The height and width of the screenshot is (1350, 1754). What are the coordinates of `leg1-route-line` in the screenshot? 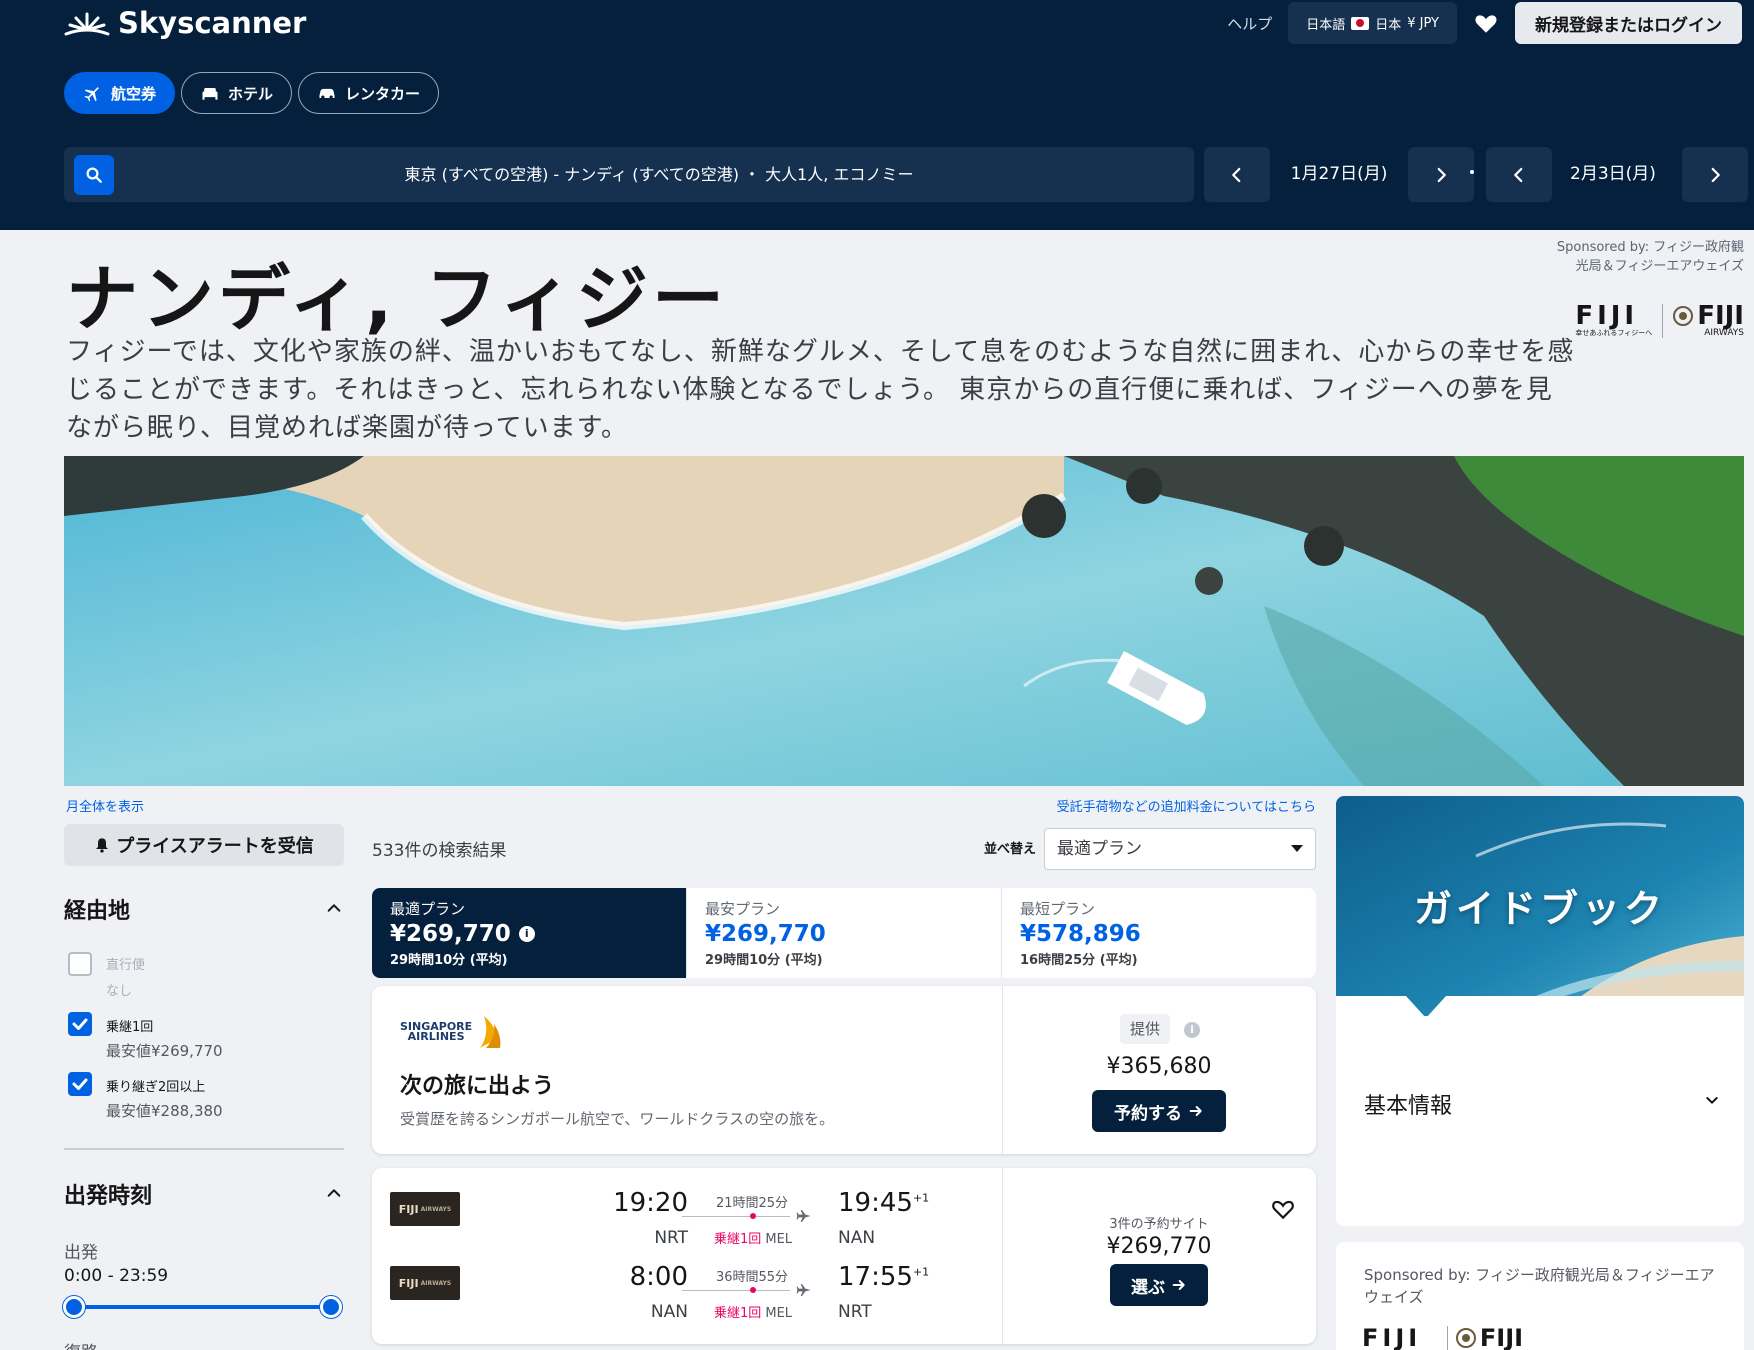 It's located at (736, 1216).